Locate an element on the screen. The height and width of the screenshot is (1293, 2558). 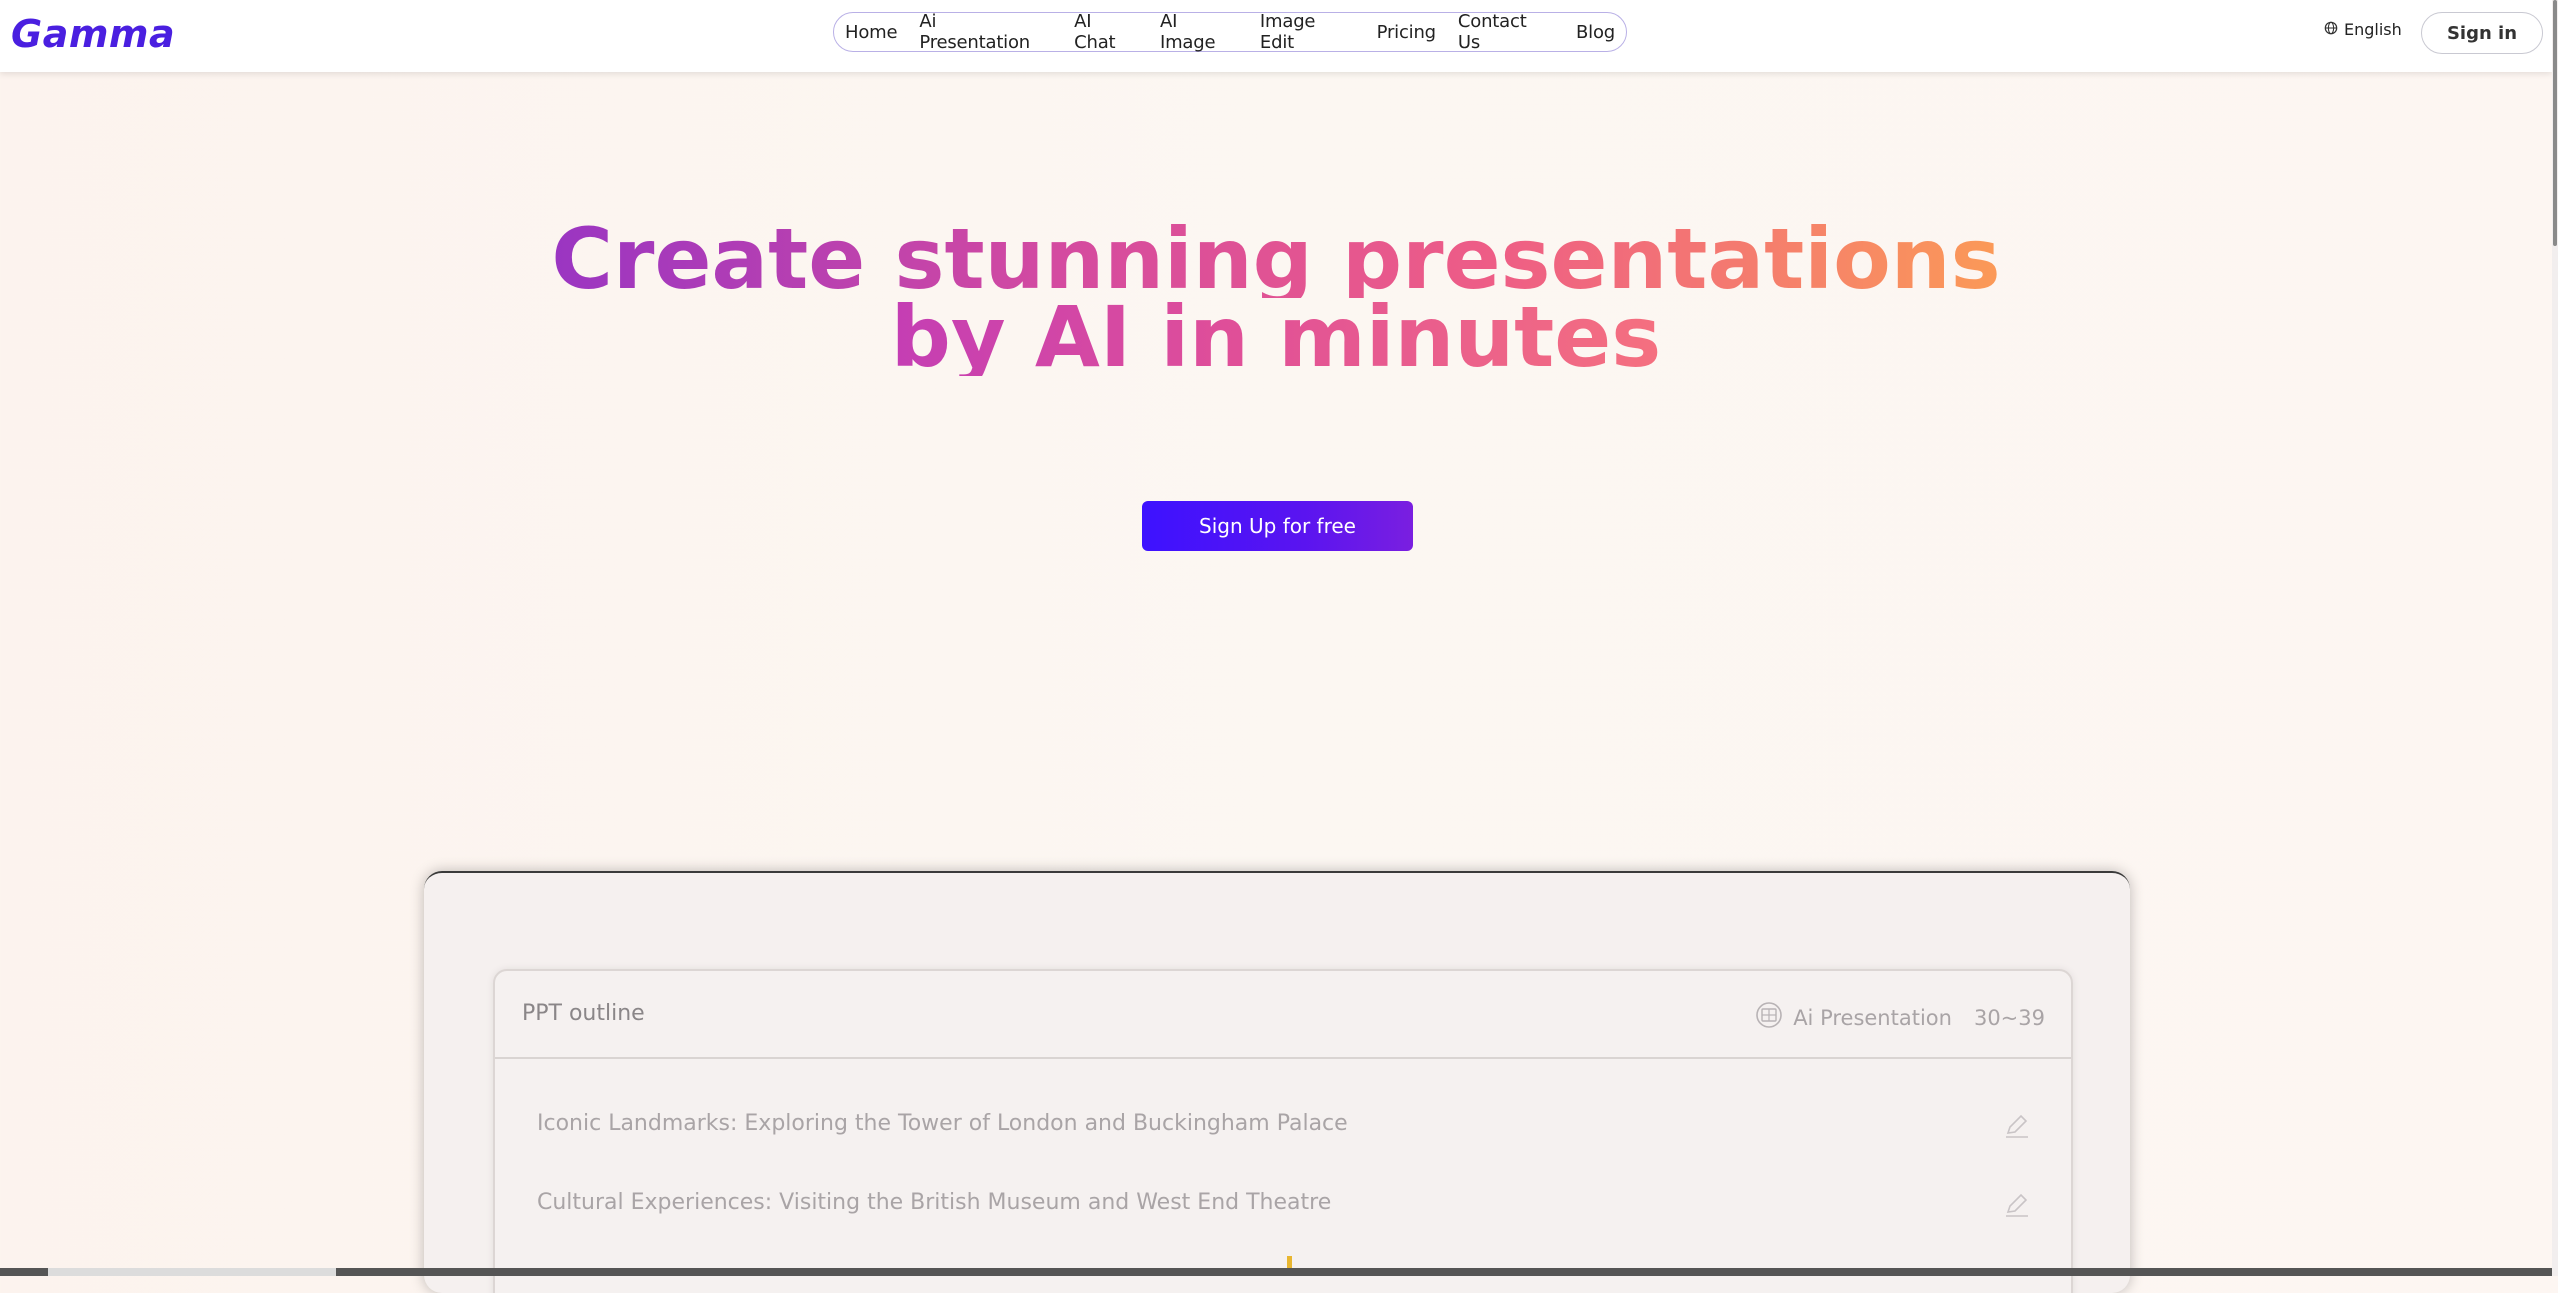
horizontal-scrollbar is located at coordinates (1276, 1272).